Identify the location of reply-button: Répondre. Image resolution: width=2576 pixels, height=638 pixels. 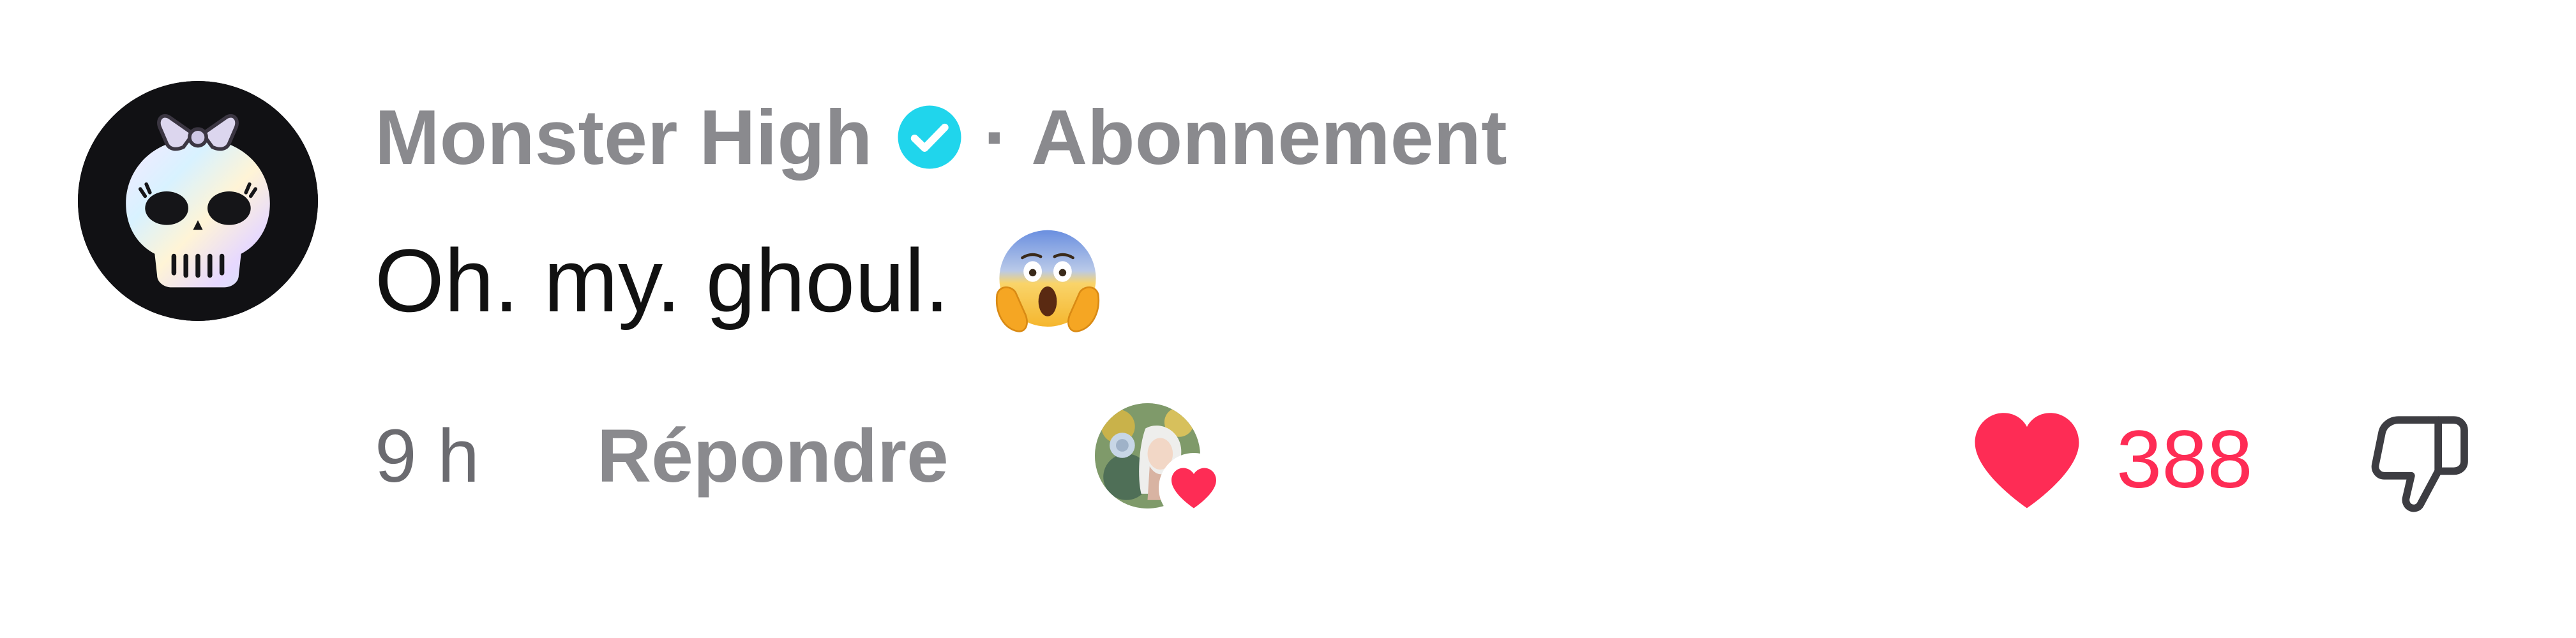
(773, 456).